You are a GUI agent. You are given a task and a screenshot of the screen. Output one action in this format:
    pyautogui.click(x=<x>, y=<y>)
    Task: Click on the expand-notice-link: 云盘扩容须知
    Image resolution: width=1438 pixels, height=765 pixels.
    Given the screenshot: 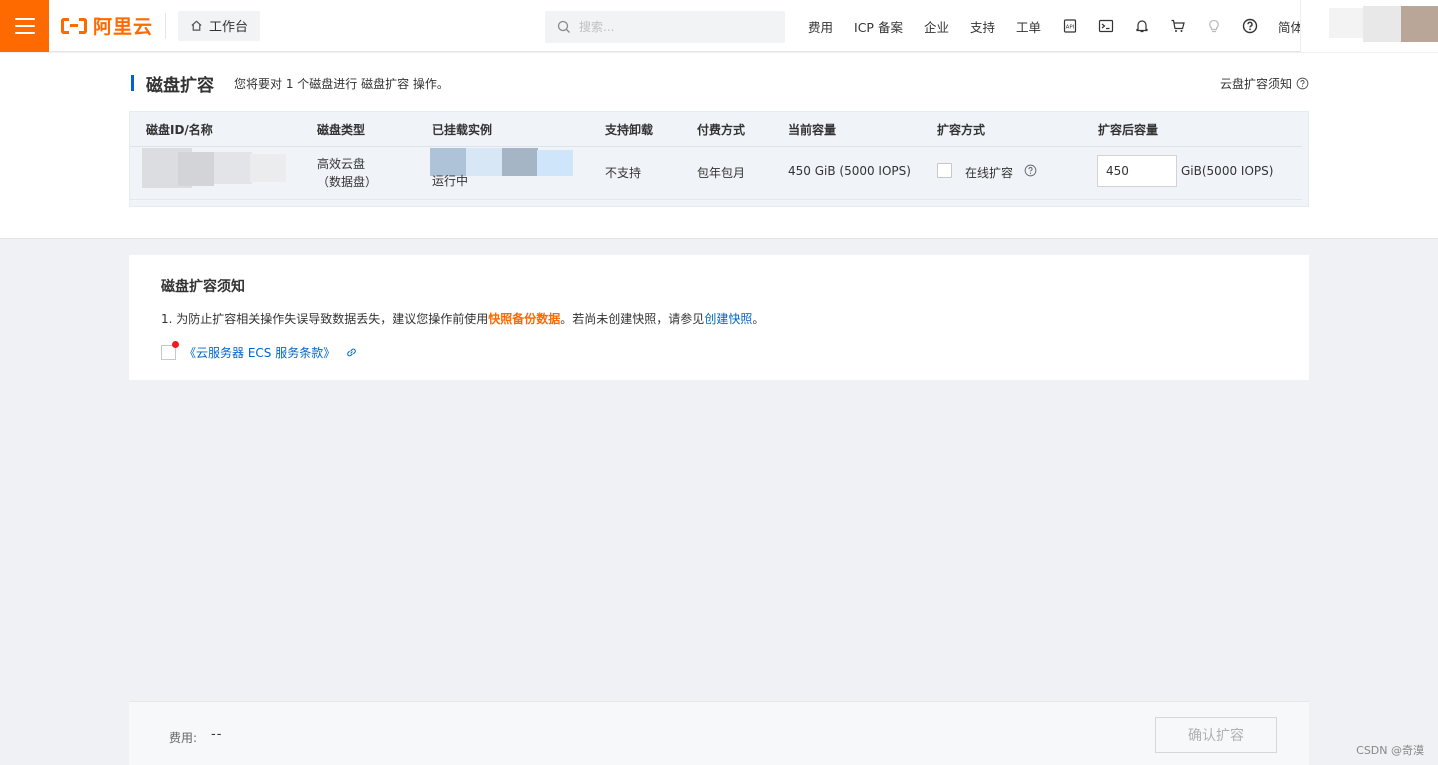 What is the action you would take?
    pyautogui.click(x=1264, y=83)
    